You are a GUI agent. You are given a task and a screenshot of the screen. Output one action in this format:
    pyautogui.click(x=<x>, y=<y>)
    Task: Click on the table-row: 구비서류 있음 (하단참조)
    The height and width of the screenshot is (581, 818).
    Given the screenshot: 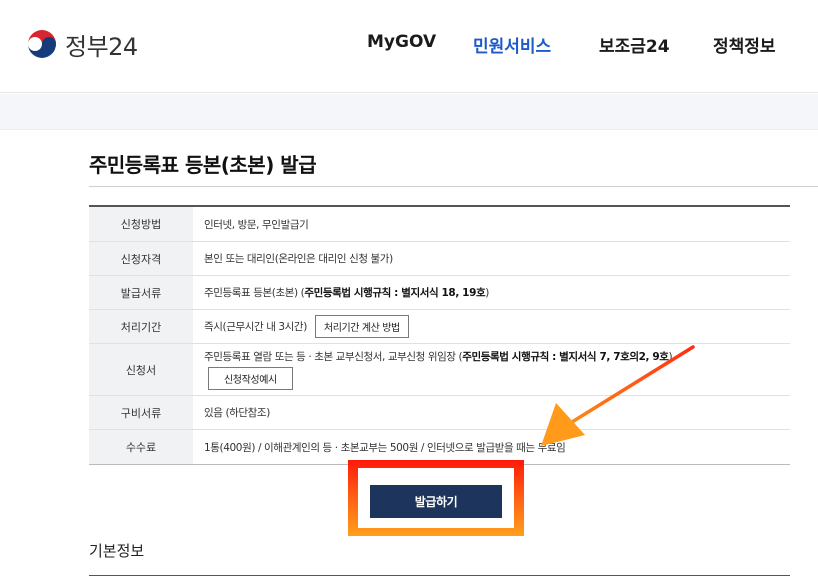 What is the action you would take?
    pyautogui.click(x=439, y=413)
    